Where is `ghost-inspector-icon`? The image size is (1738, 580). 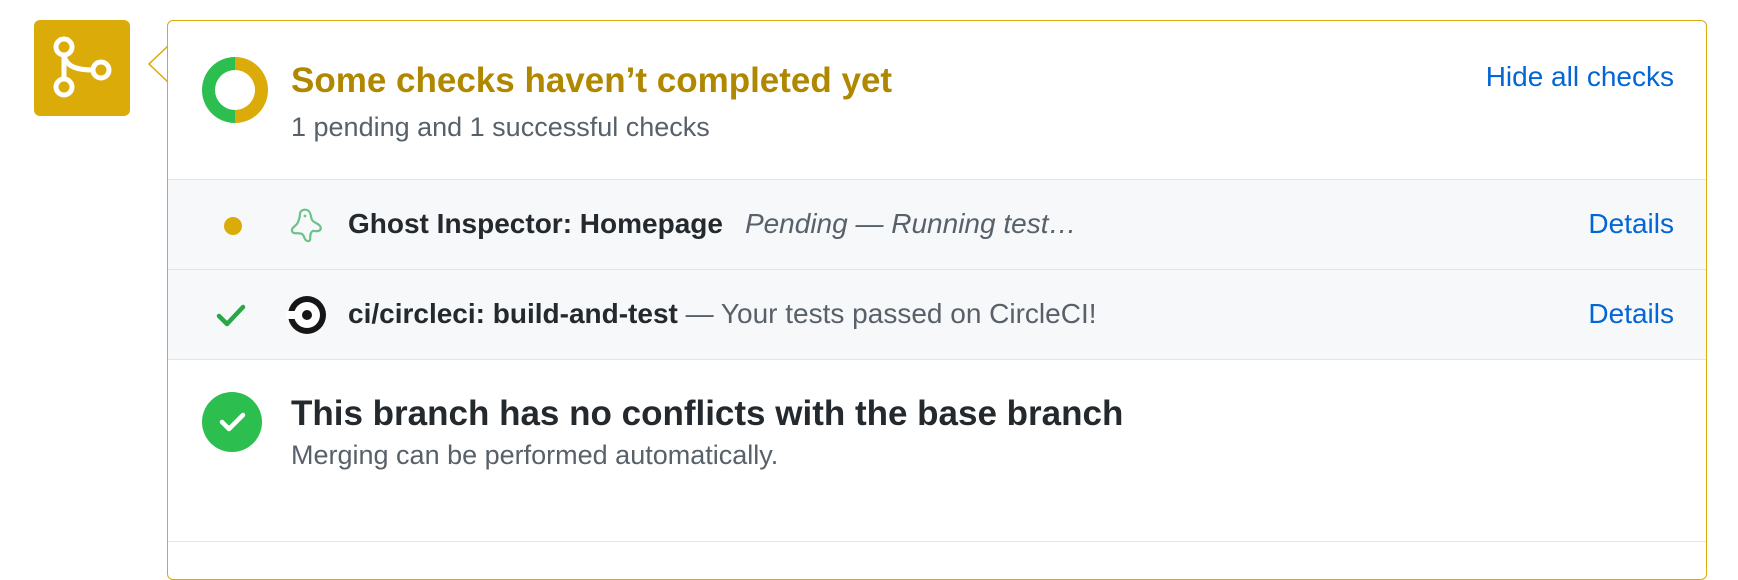
ghost-inspector-icon is located at coordinates (307, 225).